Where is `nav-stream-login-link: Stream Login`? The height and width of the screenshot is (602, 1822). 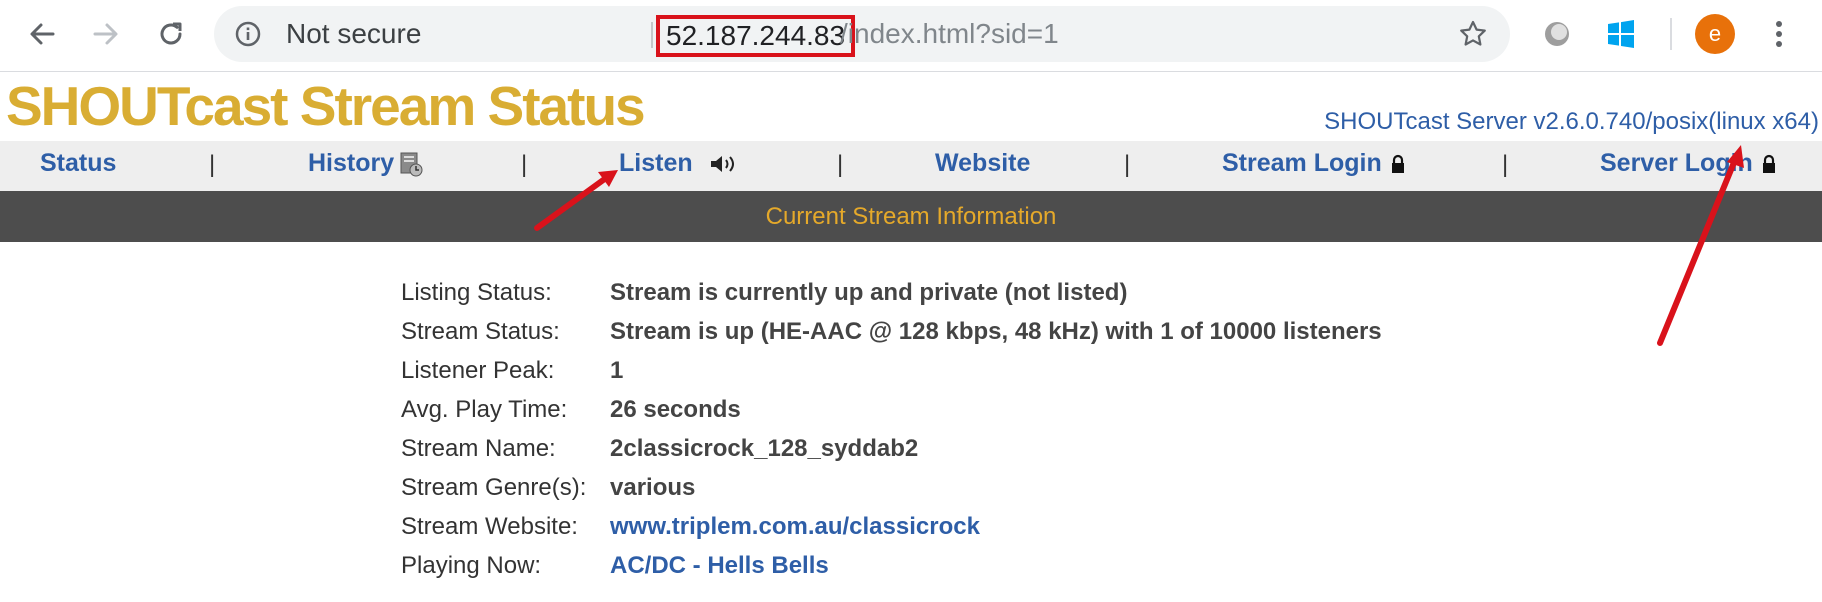
nav-stream-login-link: Stream Login is located at coordinates (1314, 163).